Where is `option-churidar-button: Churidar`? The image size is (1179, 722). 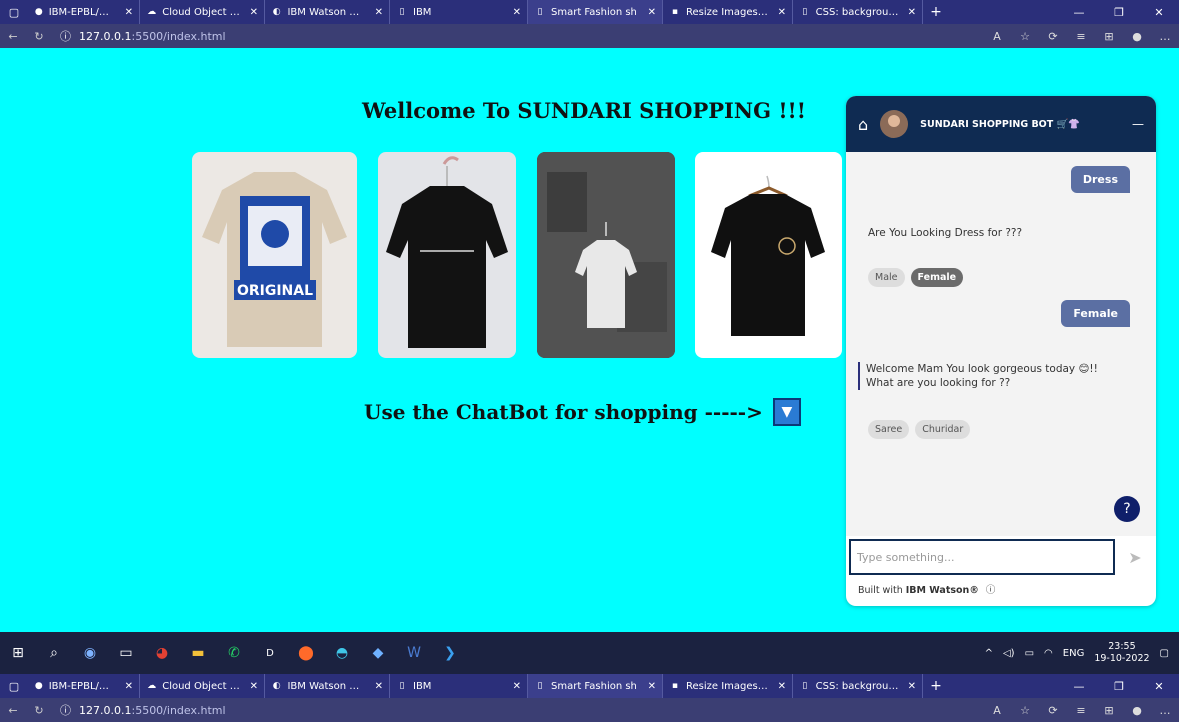
option-churidar-button: Churidar is located at coordinates (943, 429).